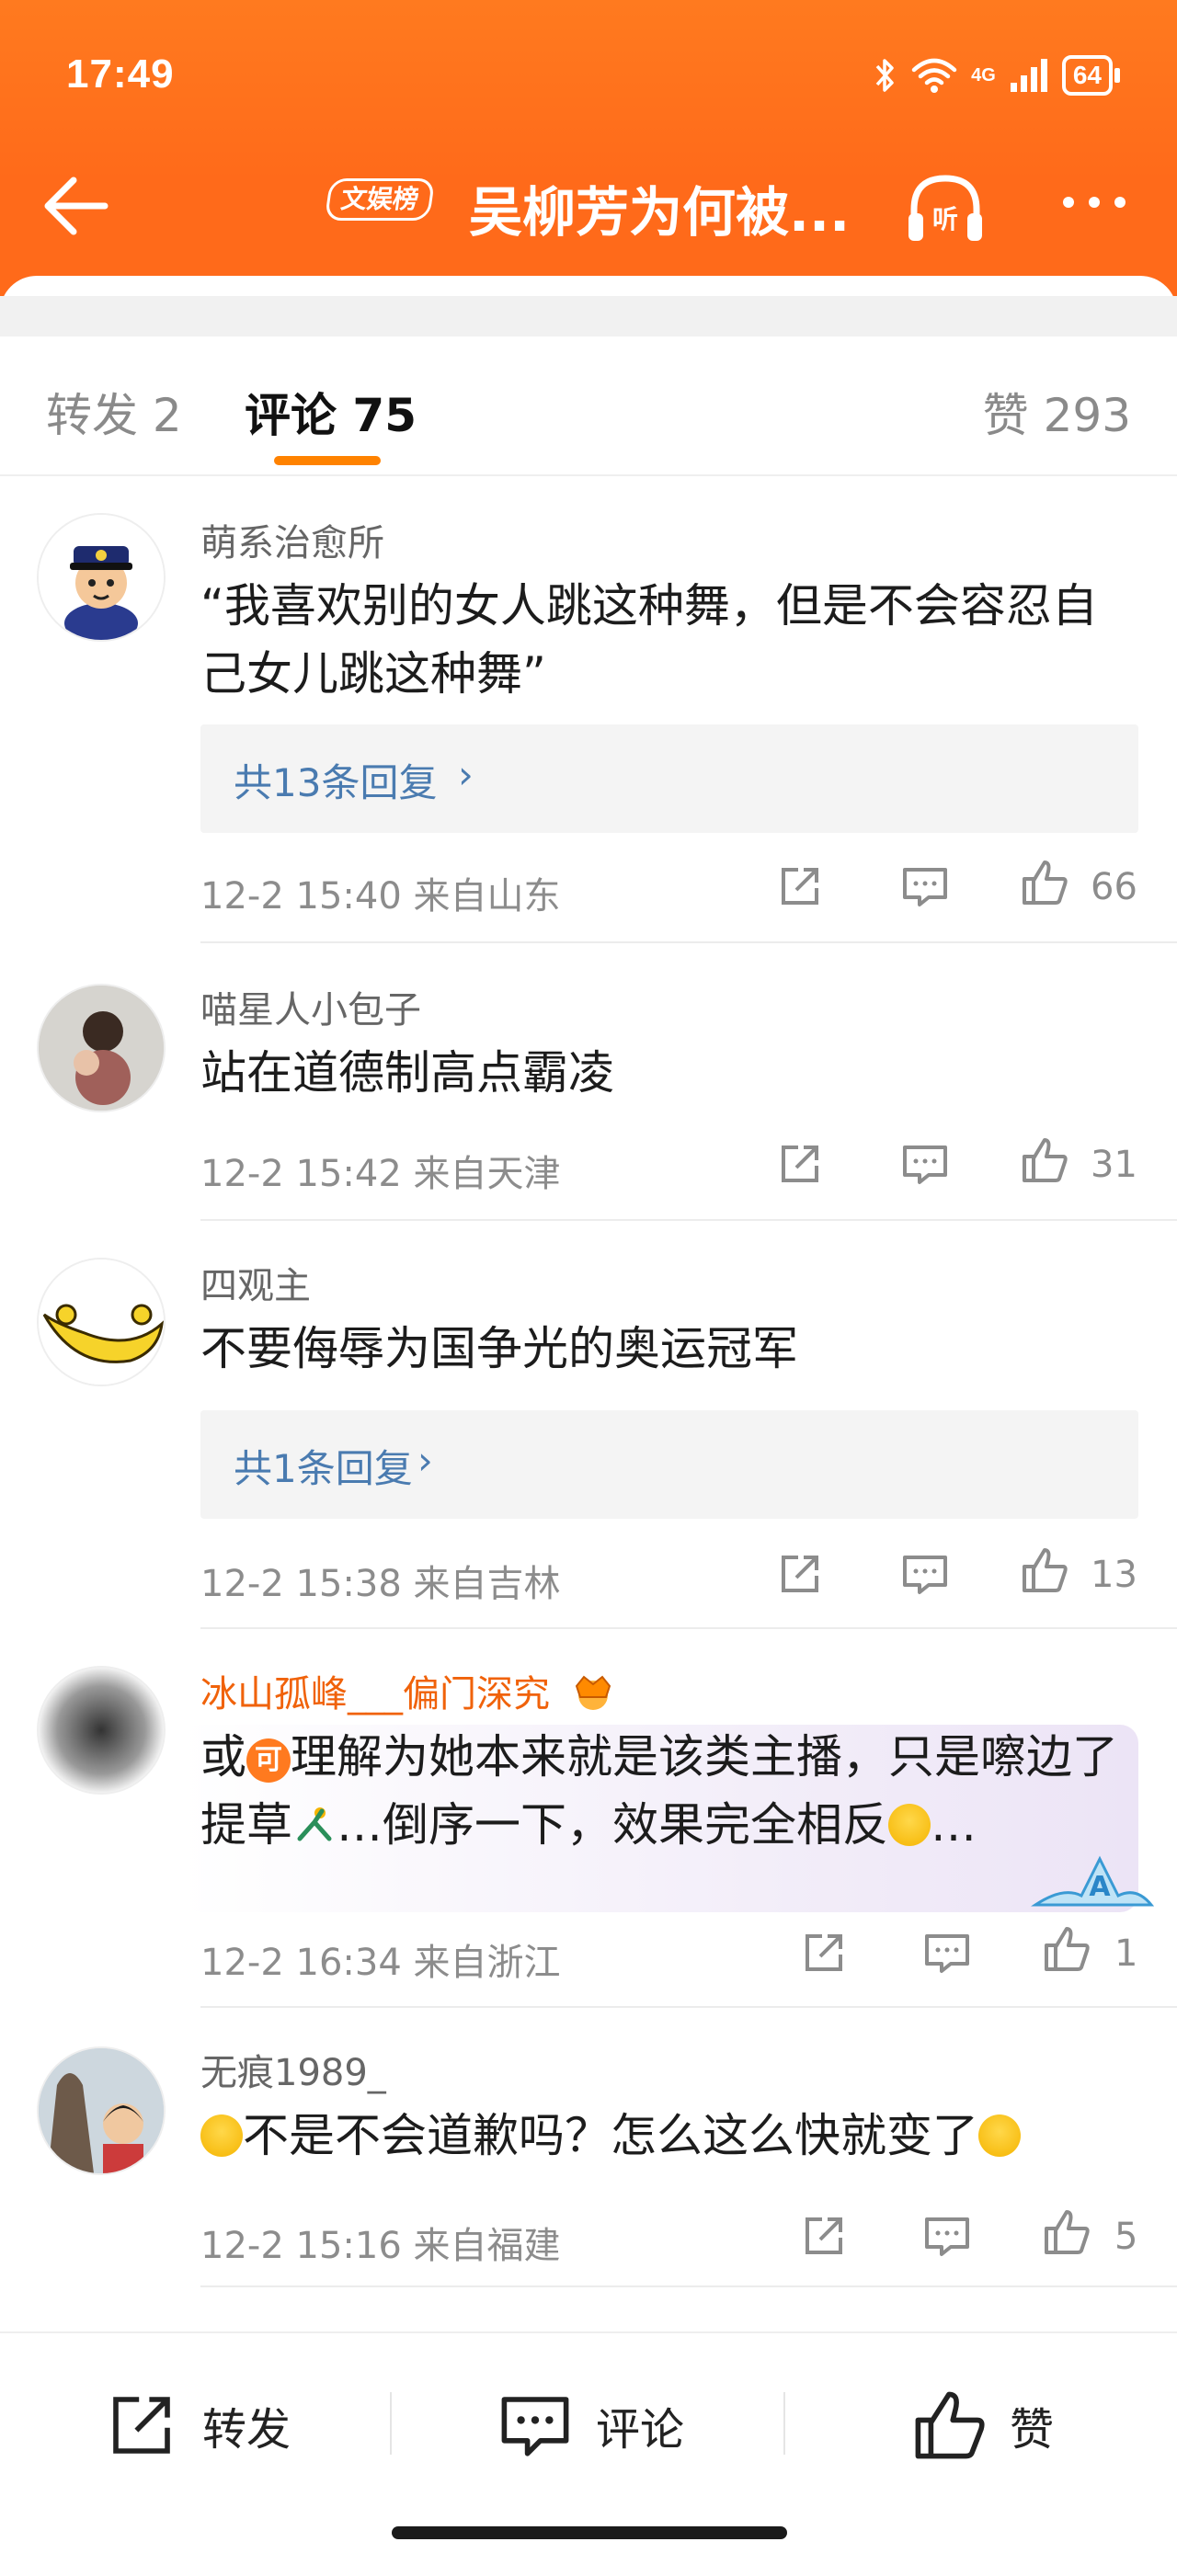  I want to click on more-icon, so click(1094, 202).